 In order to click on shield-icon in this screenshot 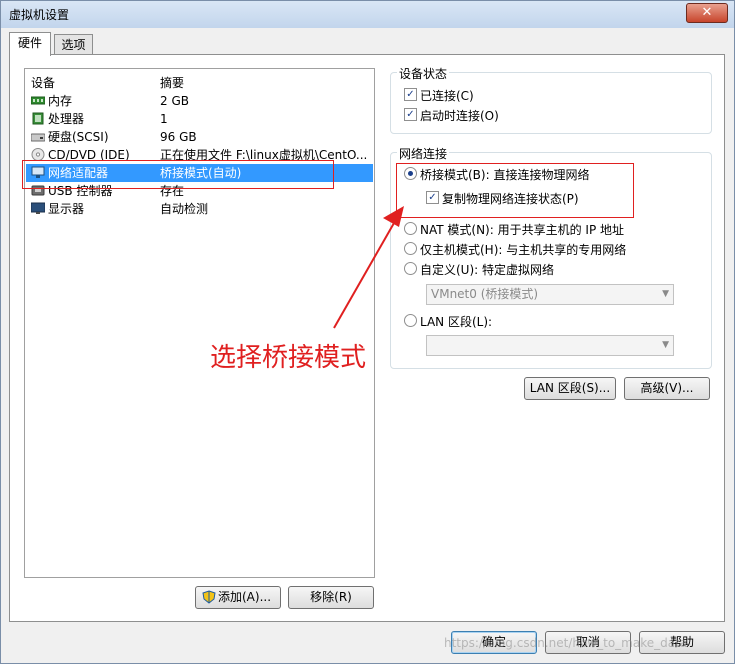, I will do `click(209, 597)`.